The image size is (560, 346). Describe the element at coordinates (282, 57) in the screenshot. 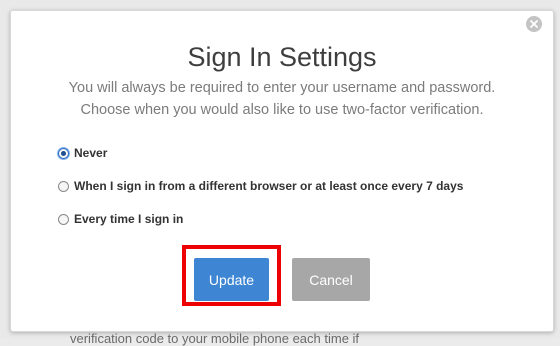

I see `dialog-title: Sign In Settings` at that location.